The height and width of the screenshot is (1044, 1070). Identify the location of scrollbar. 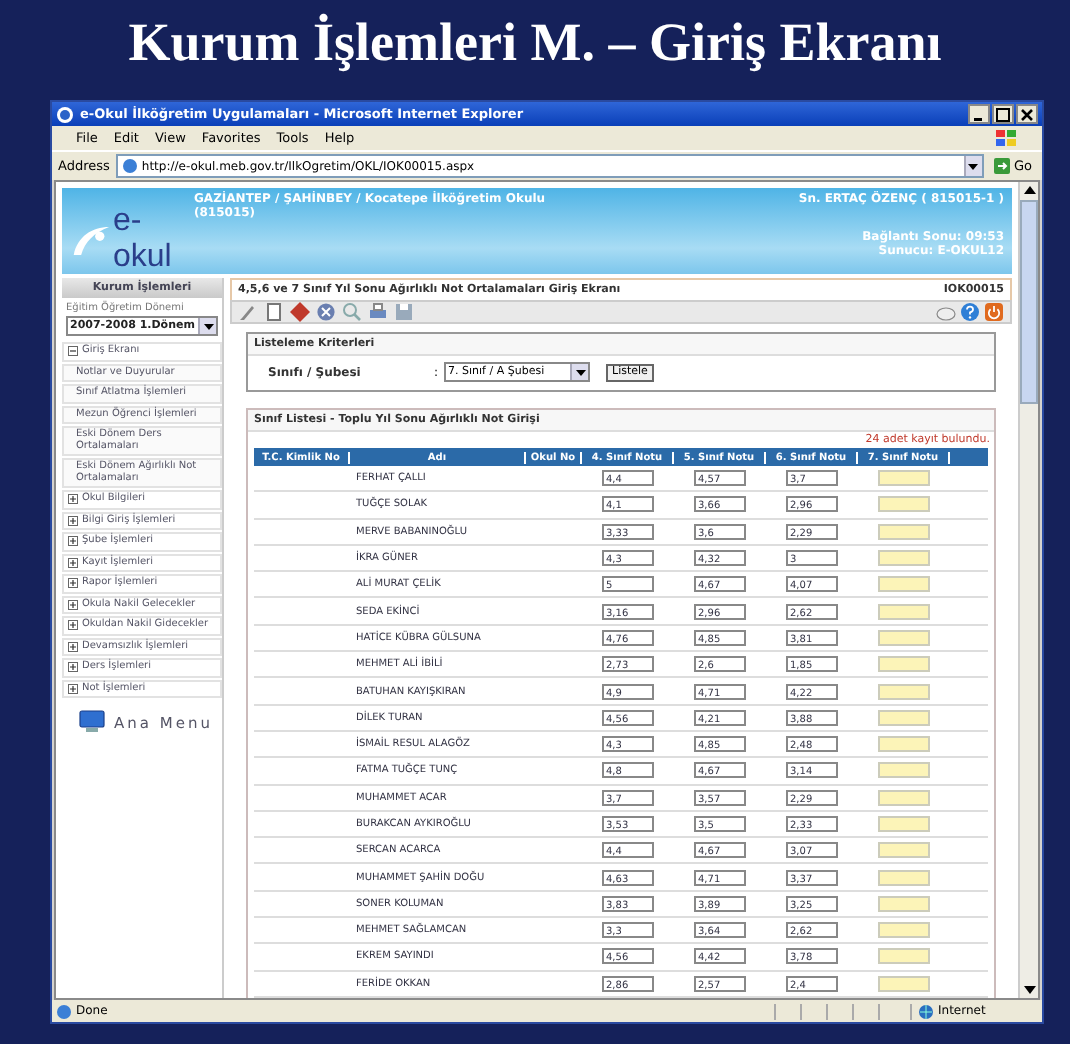
(1028, 590).